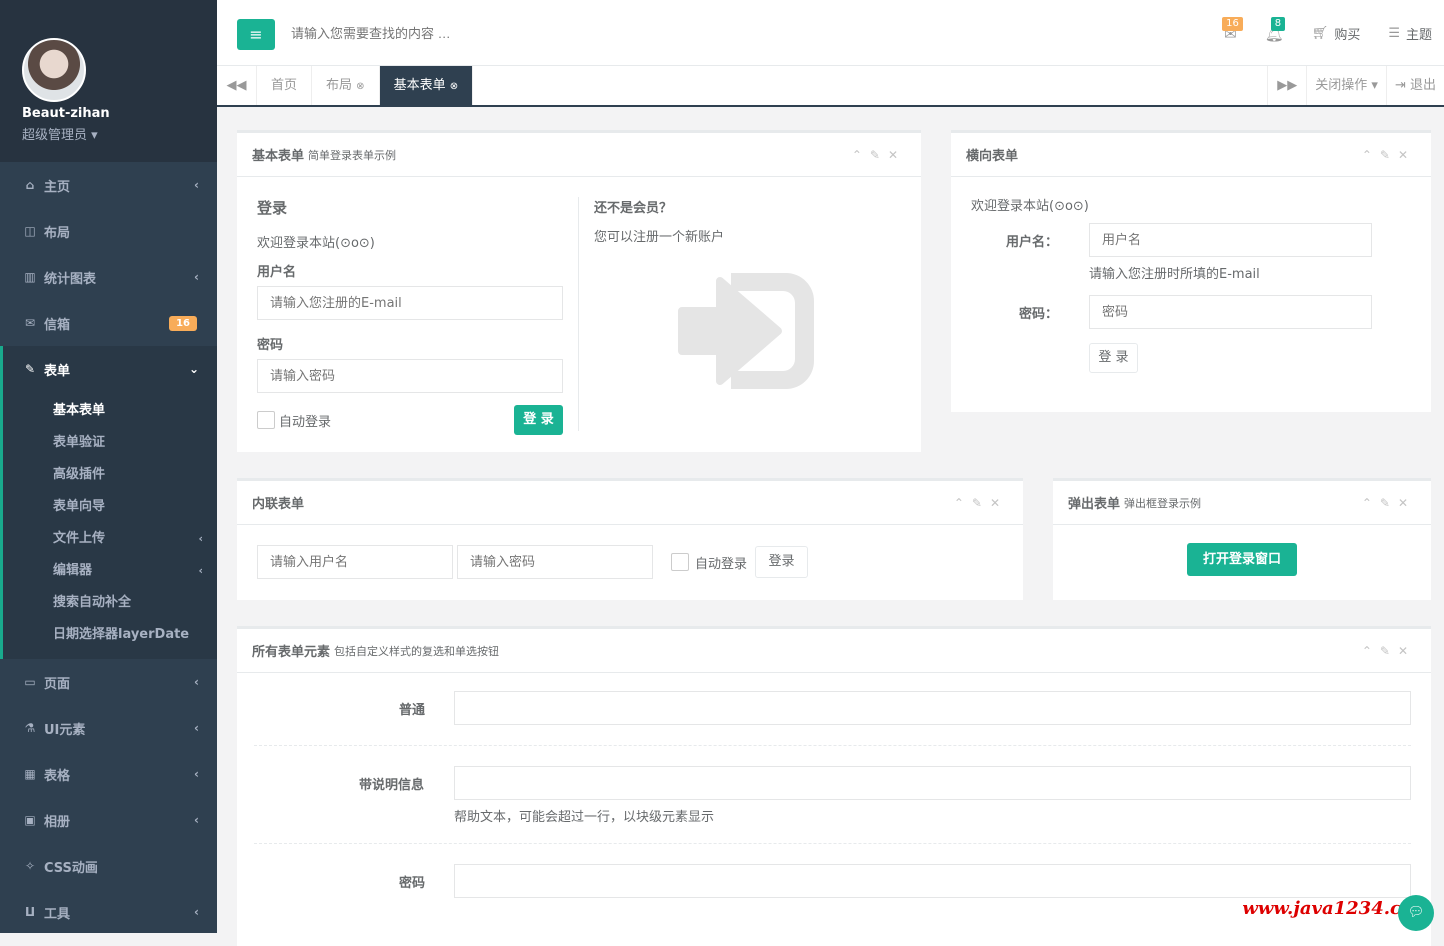  I want to click on submenu-item: 基本表单, so click(110, 411).